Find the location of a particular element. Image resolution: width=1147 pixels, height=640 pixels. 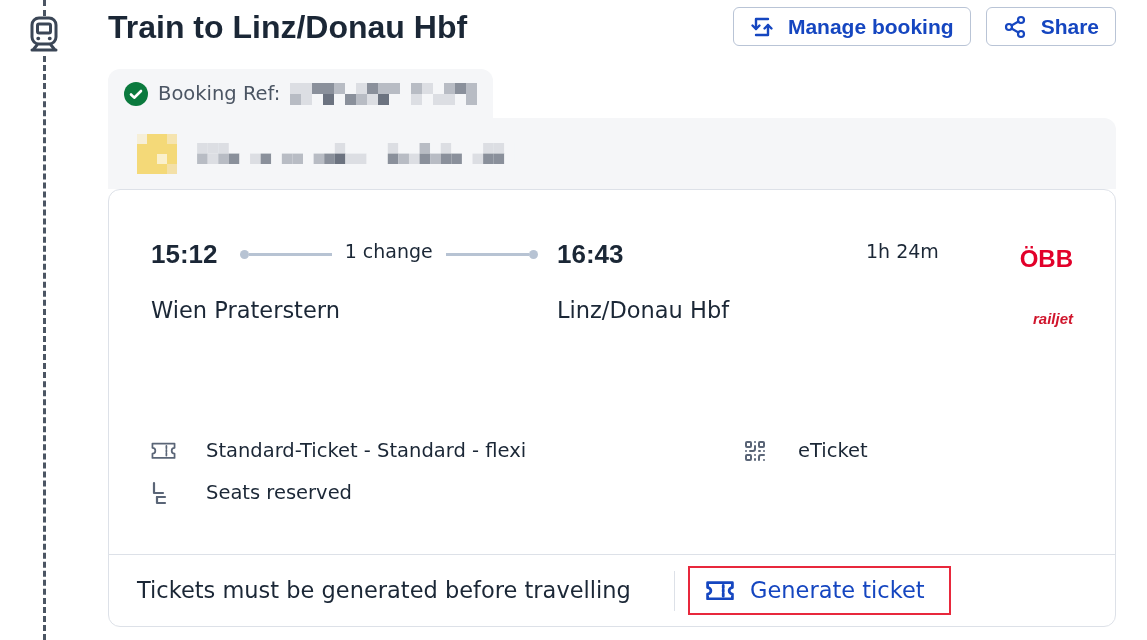

generate-ticket-button: Generate ticket is located at coordinates (819, 590).